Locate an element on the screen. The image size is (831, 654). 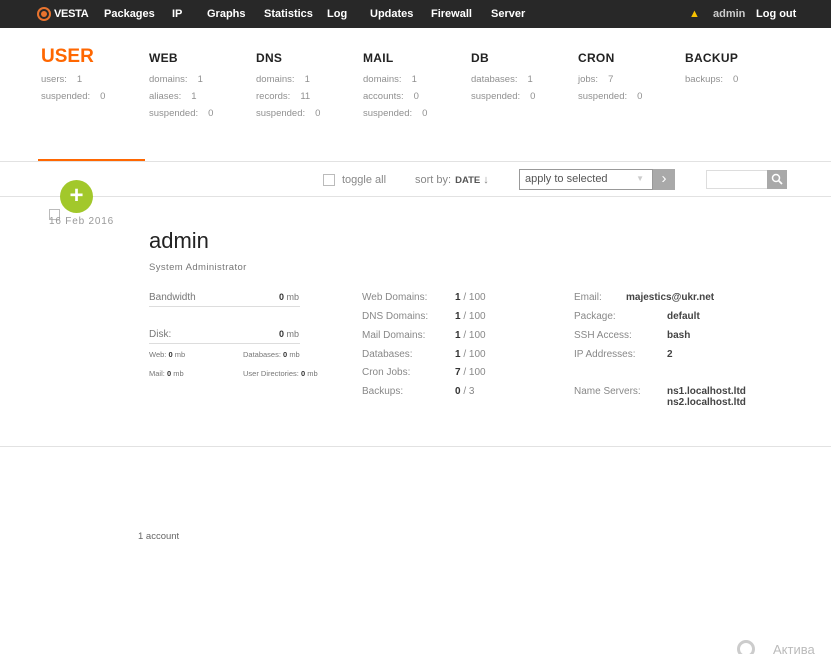
stat-title: BACKUP is located at coordinates (712, 58).